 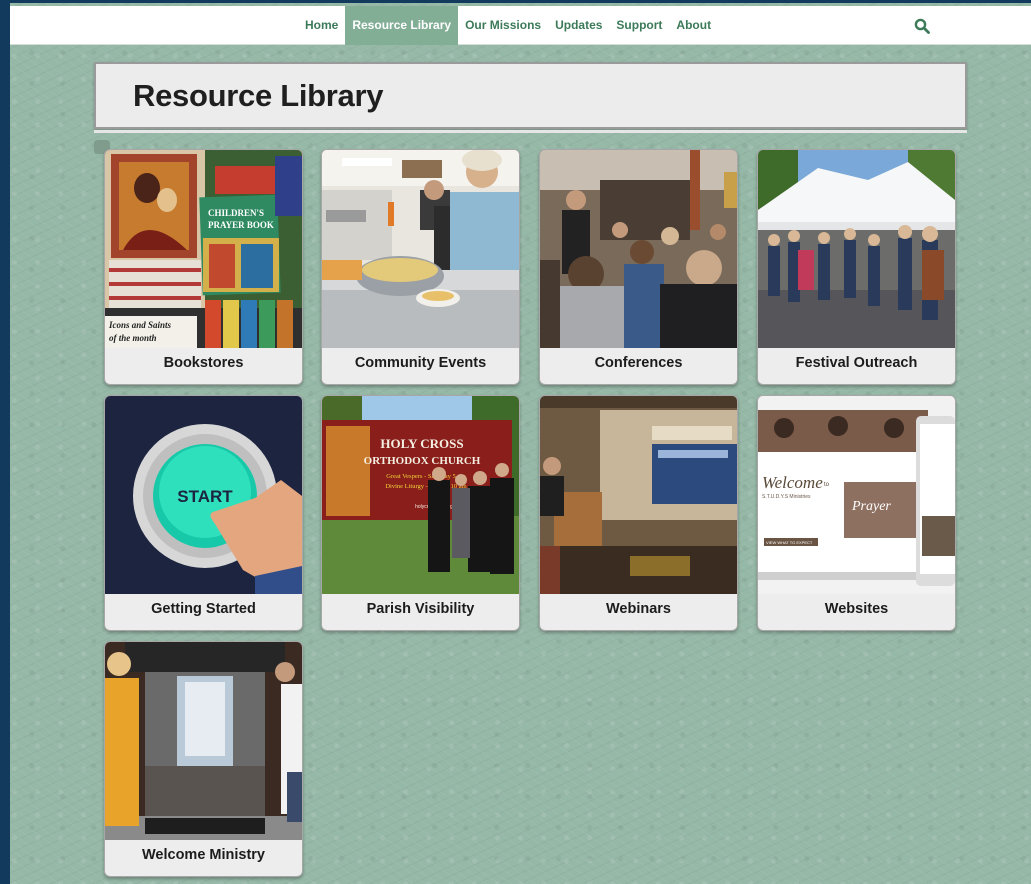 I want to click on page-title-box: Resource Library, so click(x=530, y=95).